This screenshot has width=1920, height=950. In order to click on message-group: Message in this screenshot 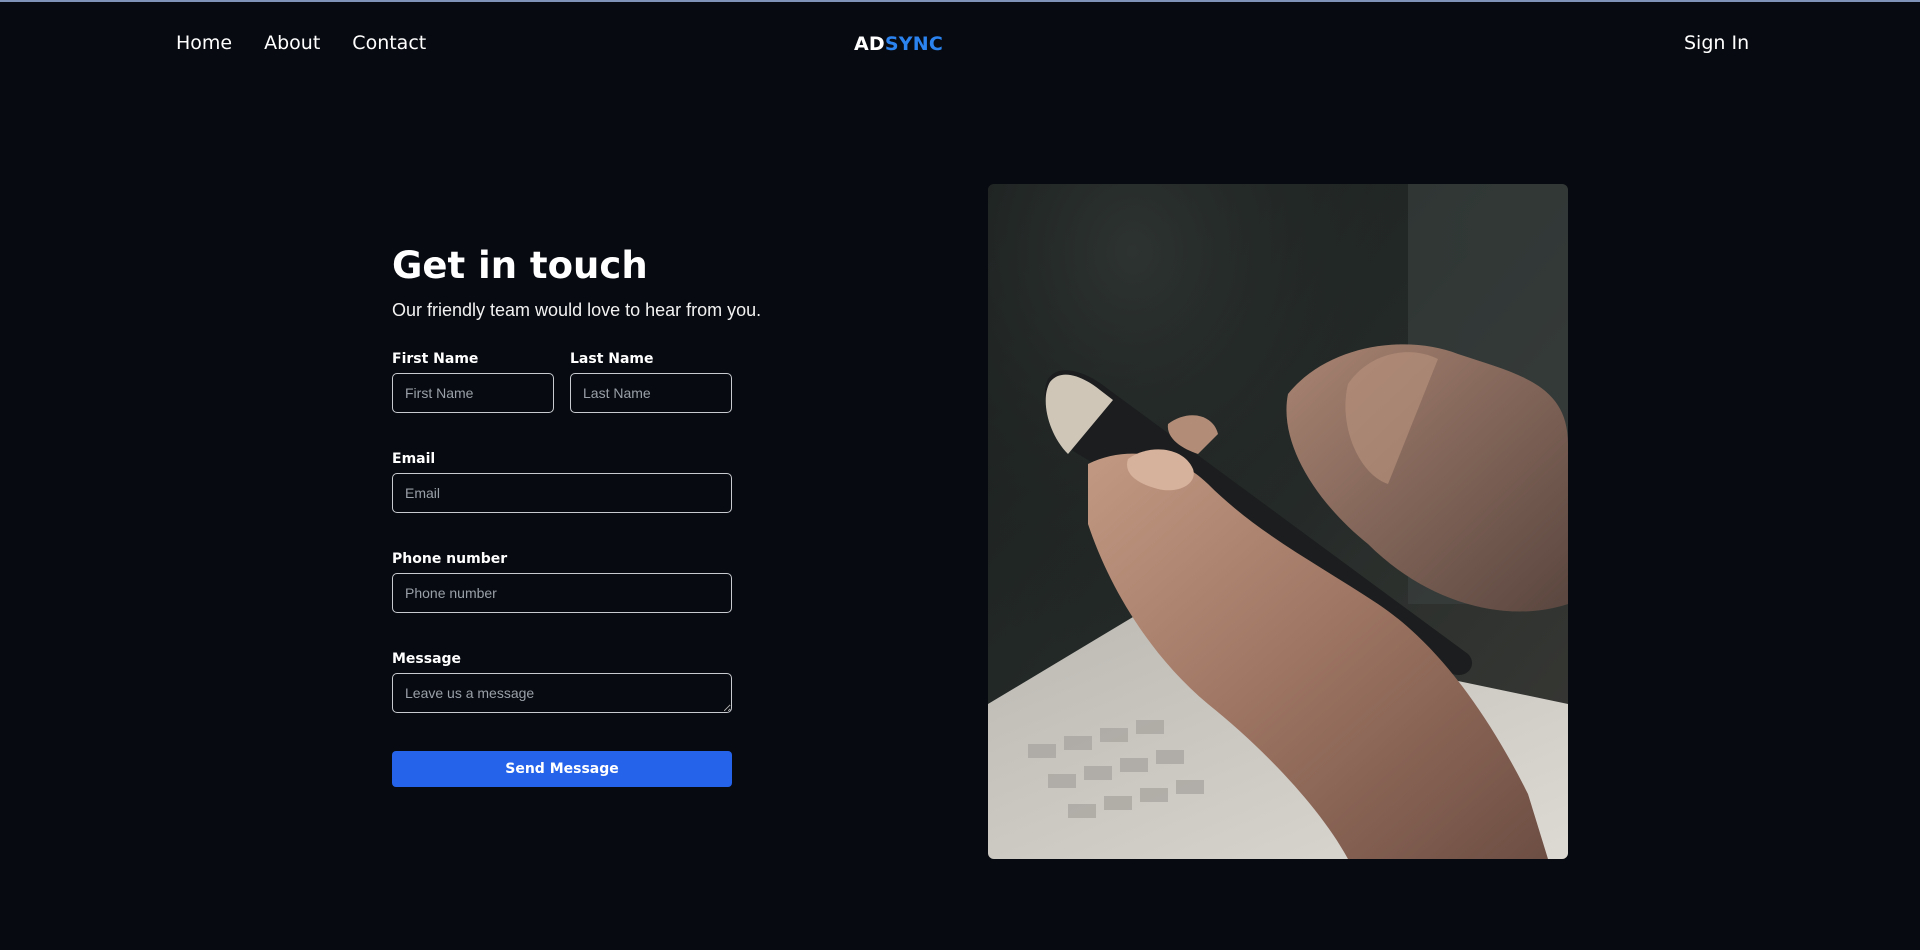, I will do `click(602, 682)`.